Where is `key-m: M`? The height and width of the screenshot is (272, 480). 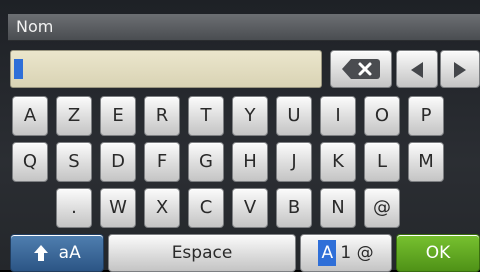 key-m: M is located at coordinates (426, 162).